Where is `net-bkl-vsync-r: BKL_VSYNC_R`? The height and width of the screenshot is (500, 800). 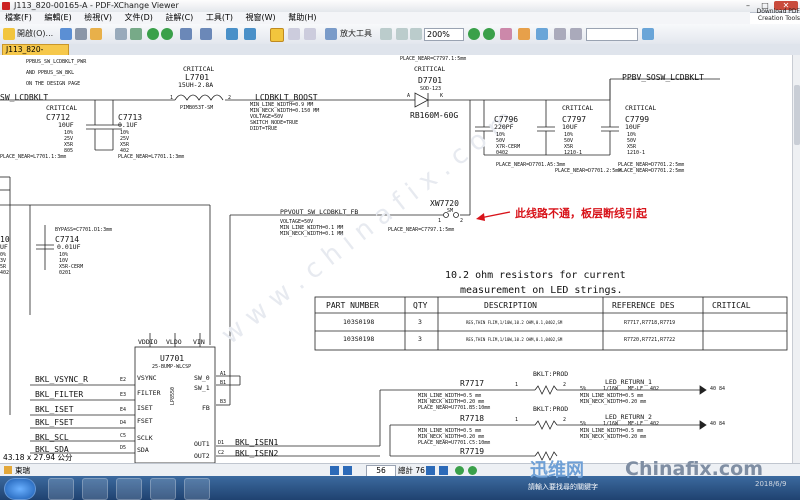
net-bkl-vsync-r: BKL_VSYNC_R is located at coordinates (61, 379).